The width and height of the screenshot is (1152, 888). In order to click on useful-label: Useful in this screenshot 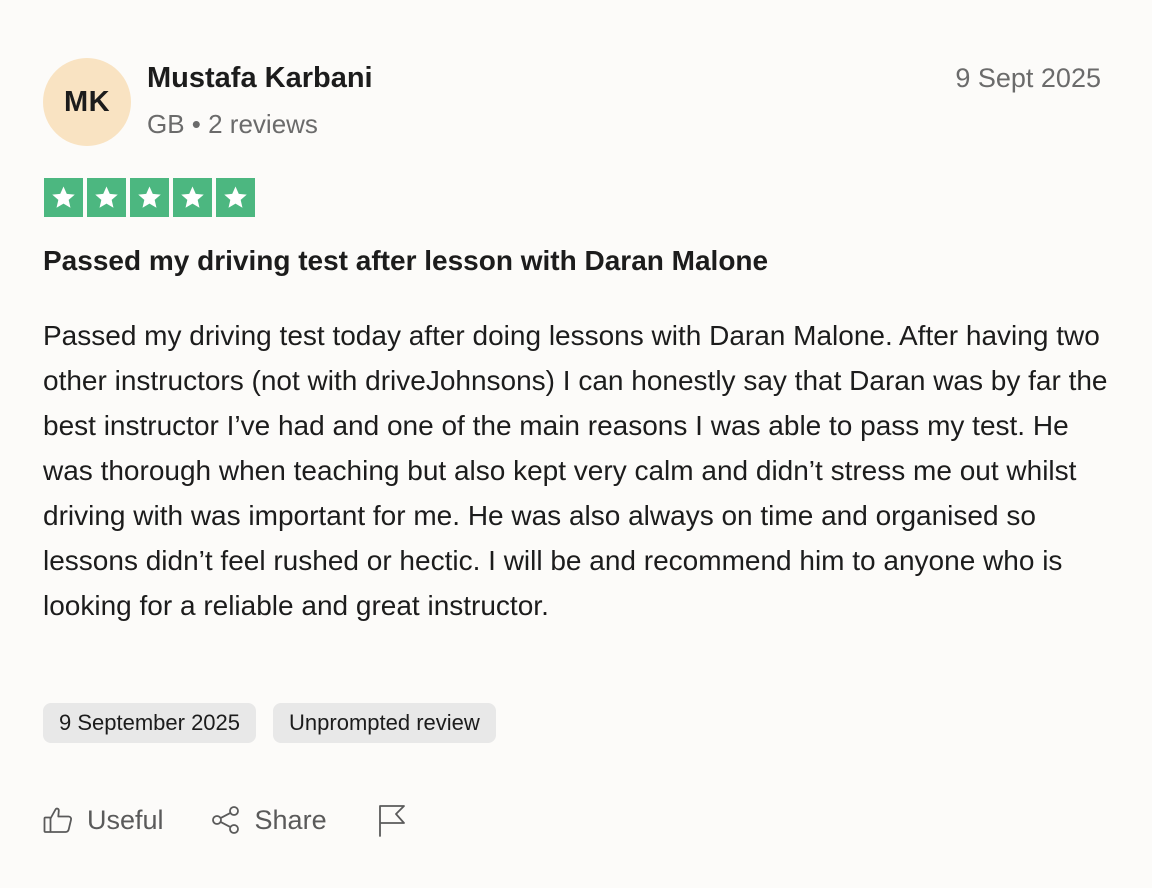, I will do `click(125, 819)`.